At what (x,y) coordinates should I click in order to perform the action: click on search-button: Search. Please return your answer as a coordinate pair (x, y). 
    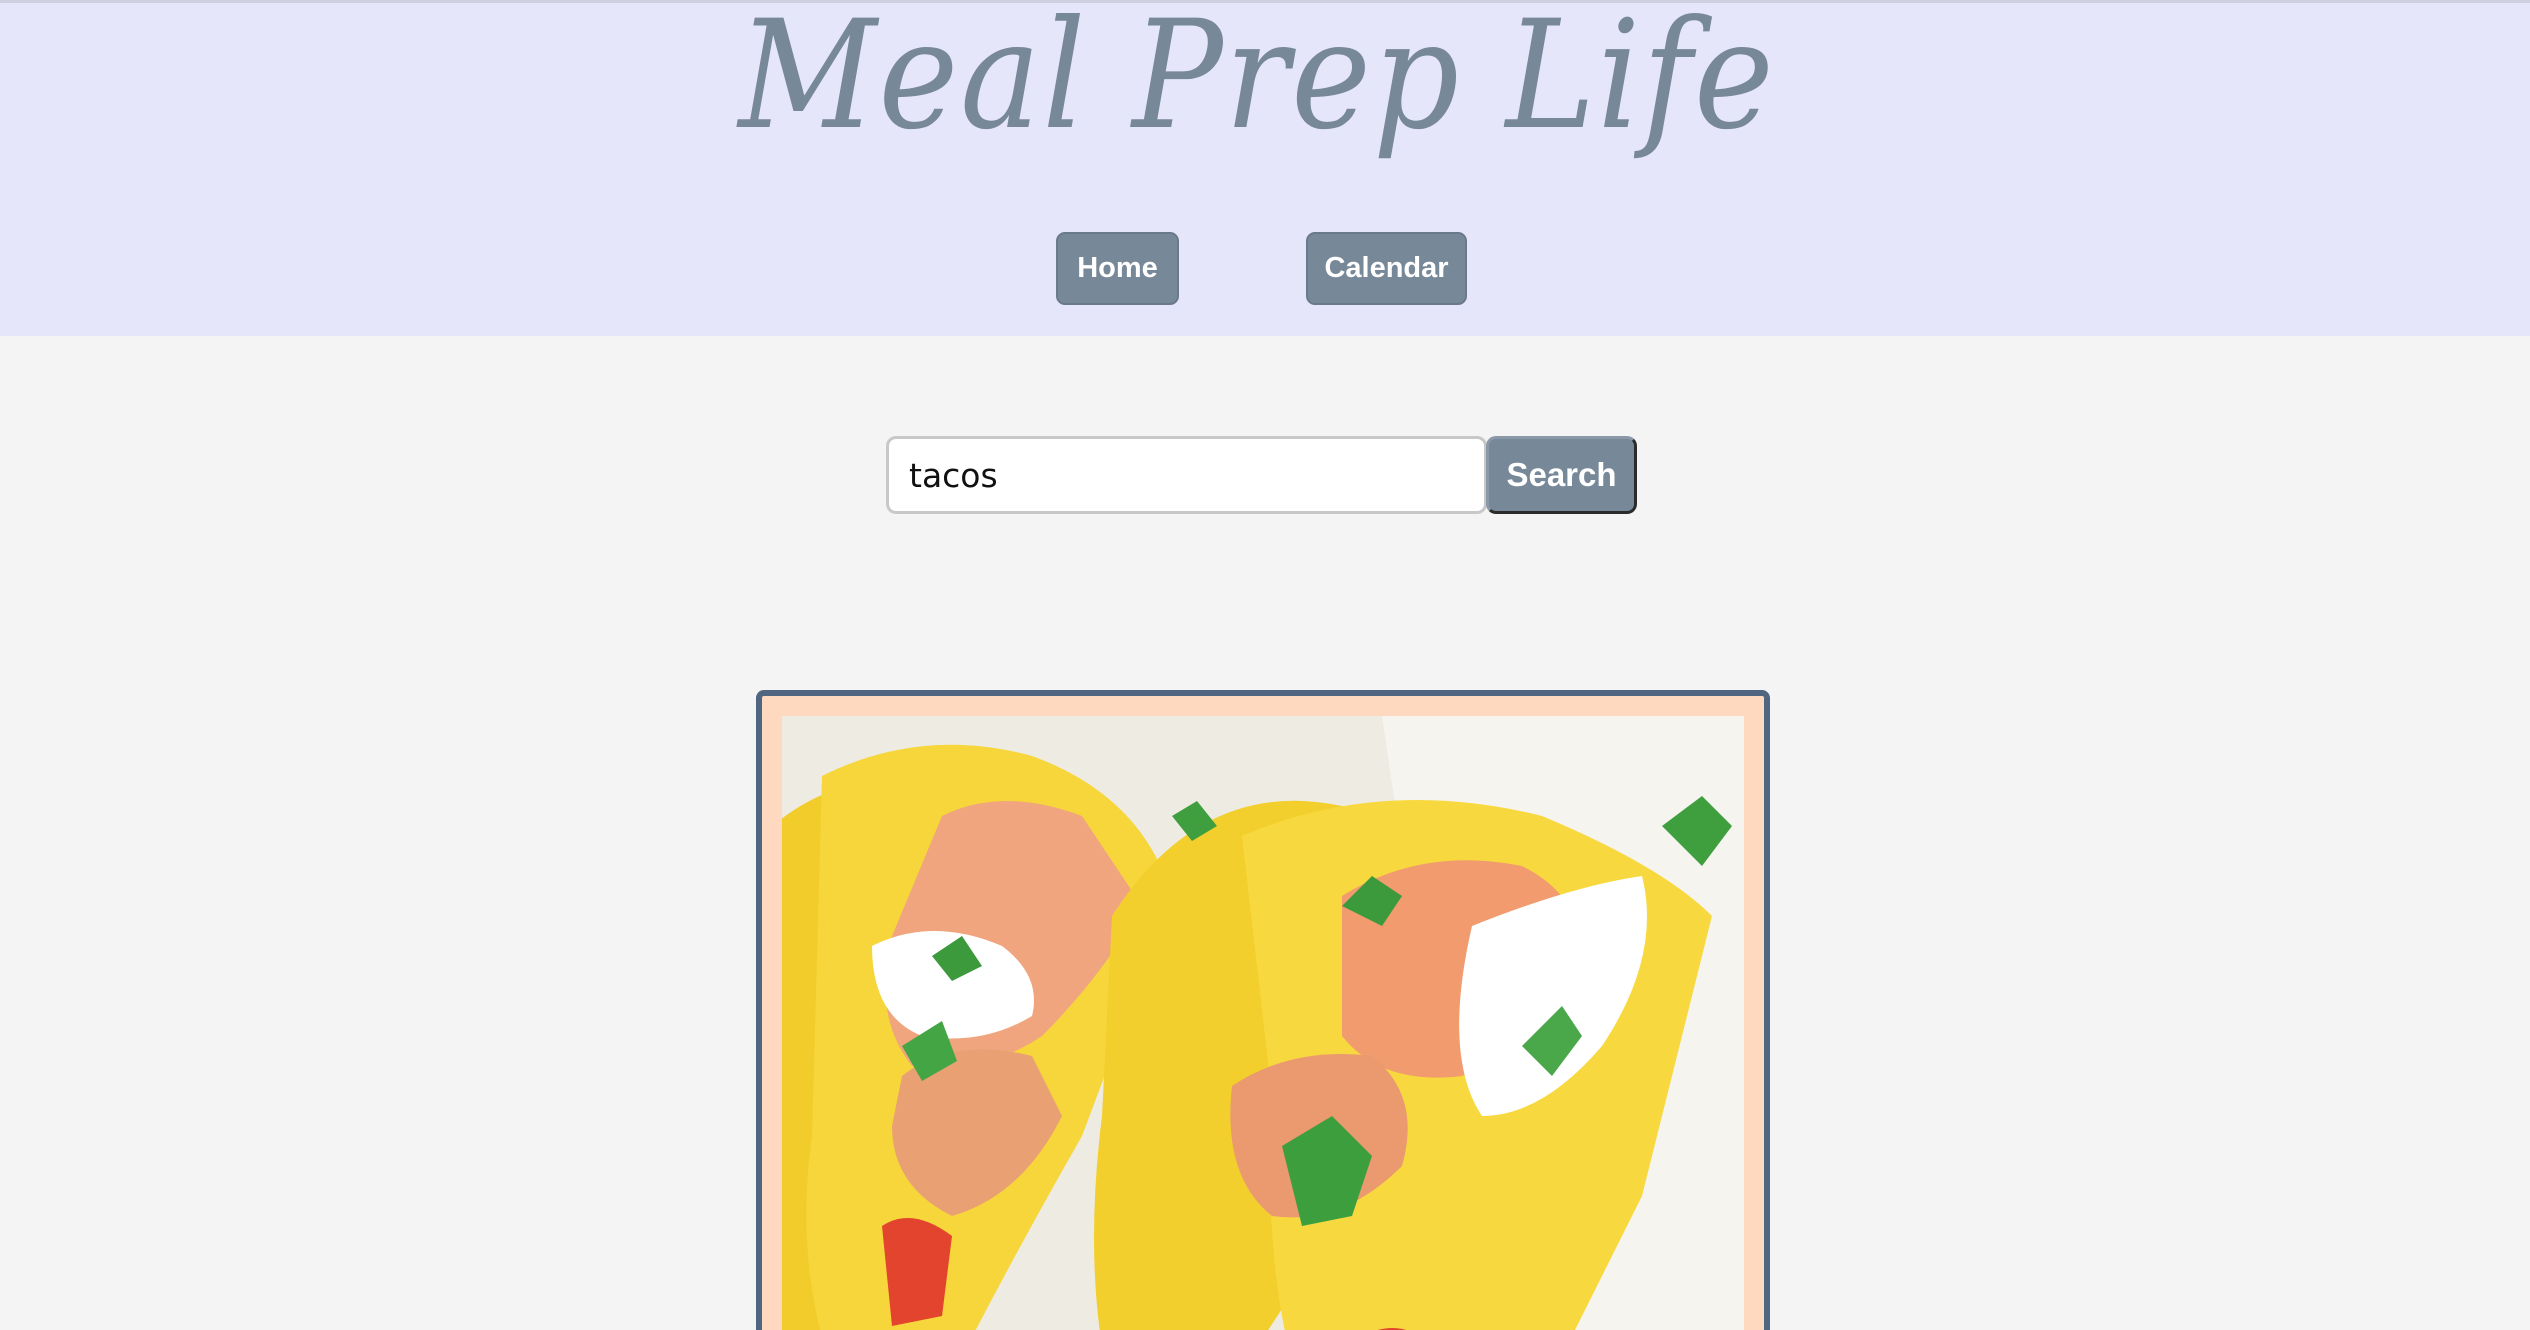
    Looking at the image, I should click on (1561, 475).